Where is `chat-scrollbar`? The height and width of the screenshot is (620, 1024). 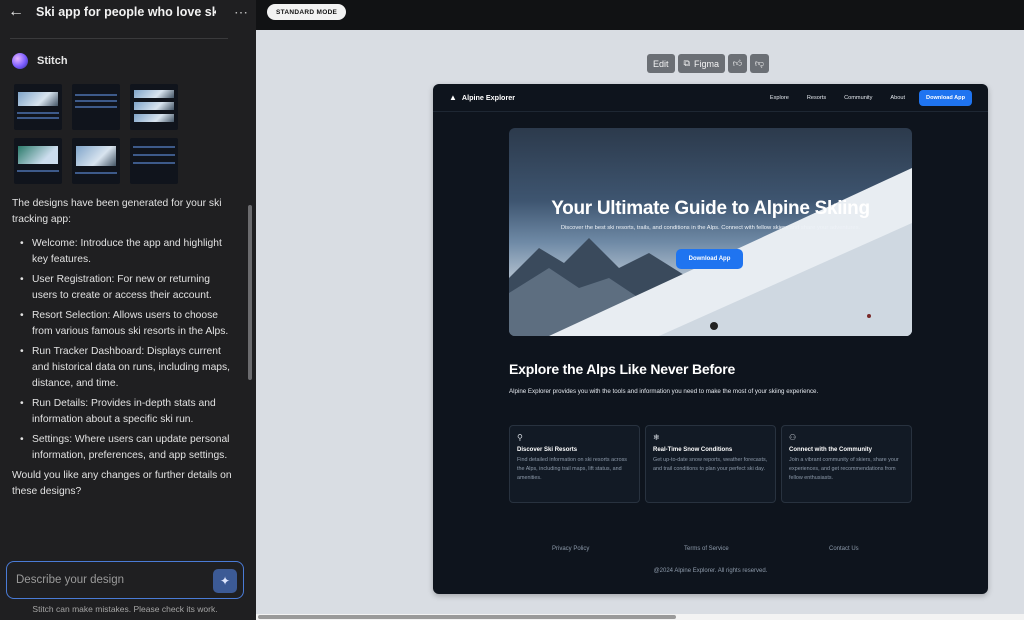 chat-scrollbar is located at coordinates (250, 292).